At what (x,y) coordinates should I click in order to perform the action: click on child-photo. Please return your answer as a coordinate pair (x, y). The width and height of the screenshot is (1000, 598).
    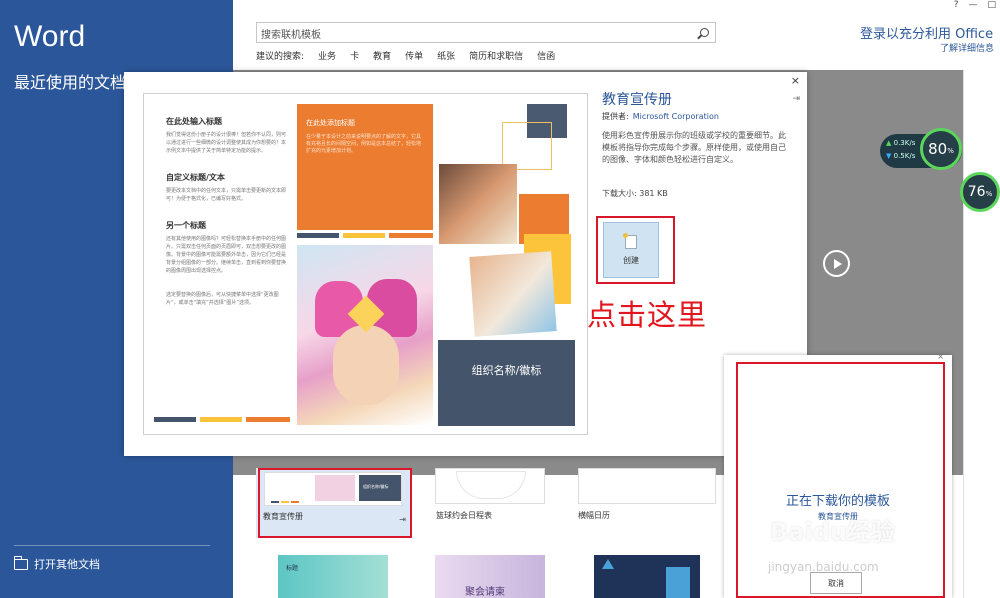
    Looking at the image, I should click on (365, 335).